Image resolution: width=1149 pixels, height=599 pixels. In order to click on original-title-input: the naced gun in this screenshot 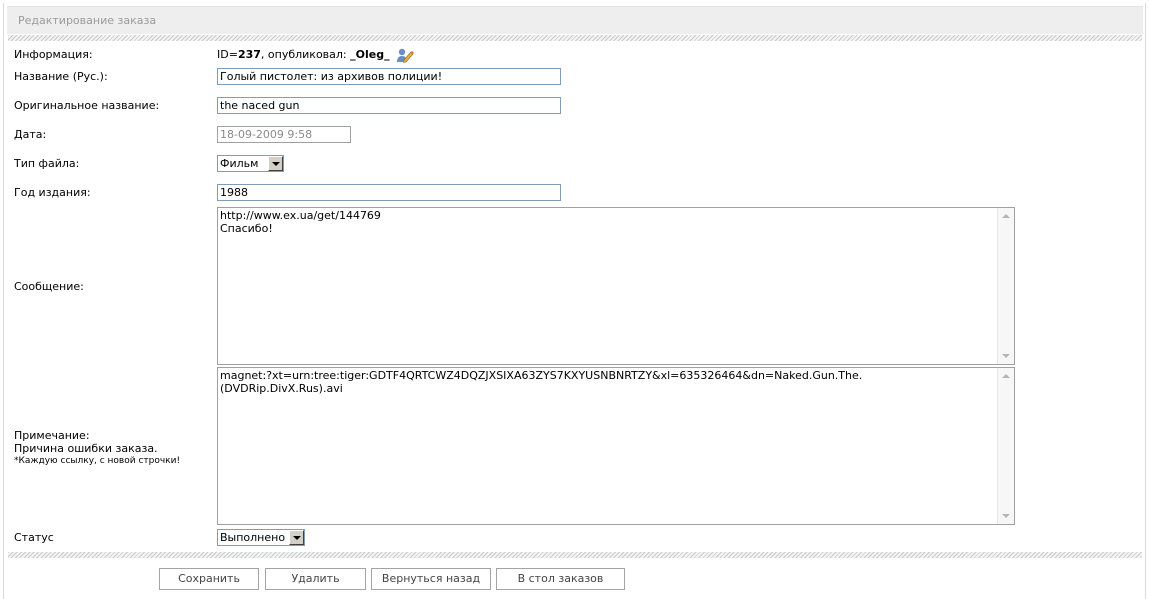, I will do `click(389, 105)`.